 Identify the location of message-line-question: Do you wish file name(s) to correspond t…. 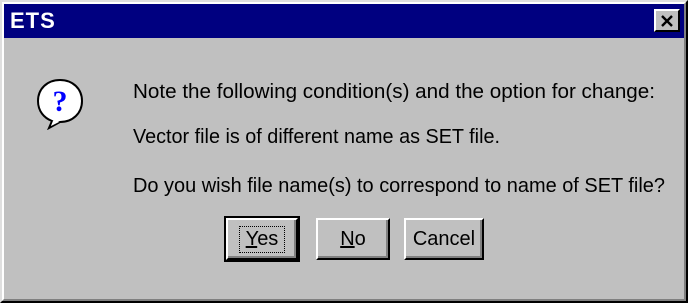
(399, 186).